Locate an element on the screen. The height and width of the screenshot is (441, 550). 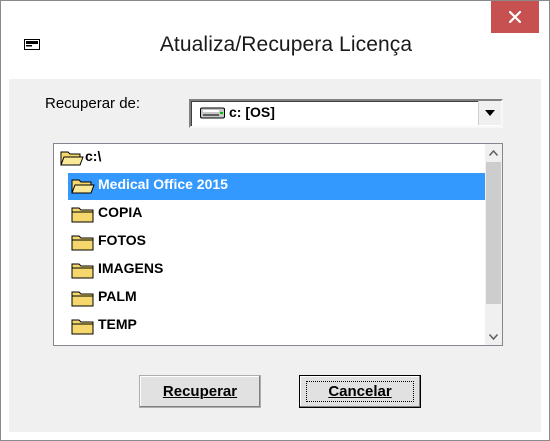
recuperar-button: Recuperar is located at coordinates (200, 391).